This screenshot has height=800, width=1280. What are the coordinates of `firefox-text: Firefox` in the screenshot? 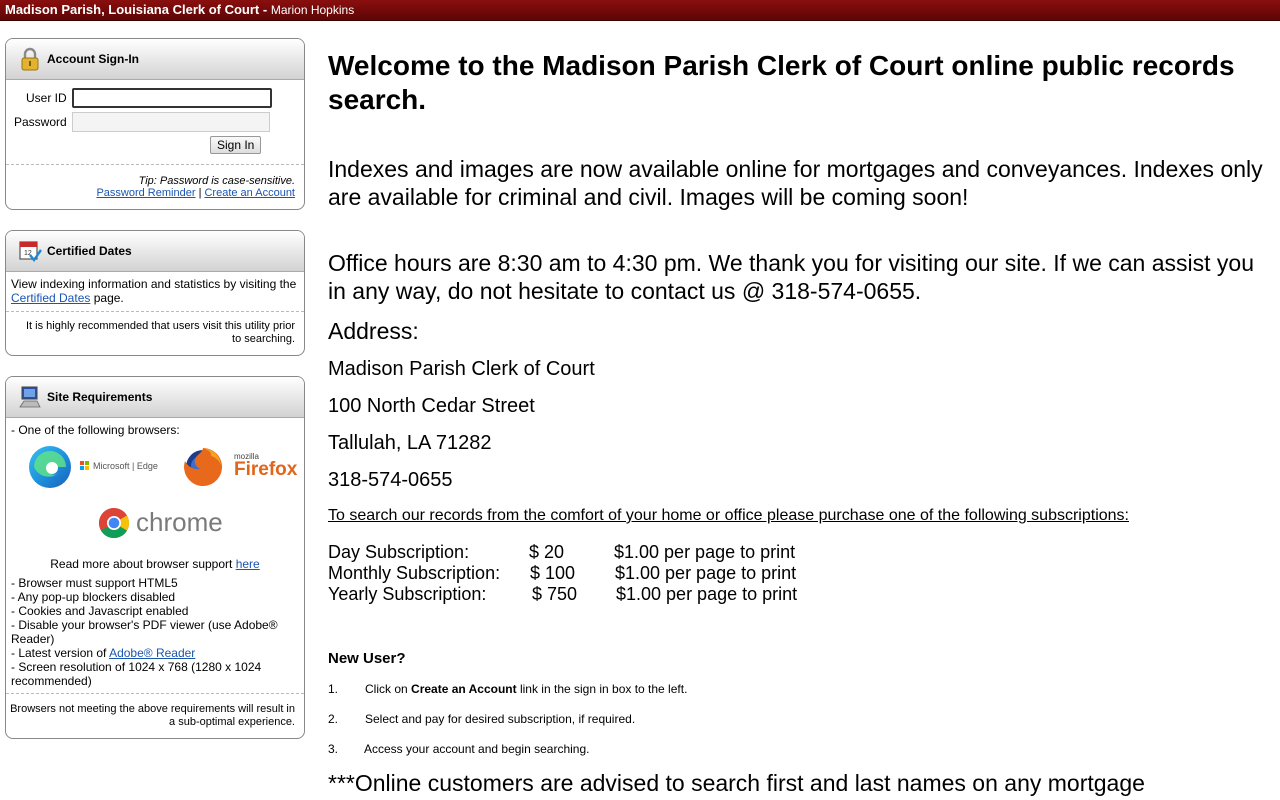 It's located at (266, 469).